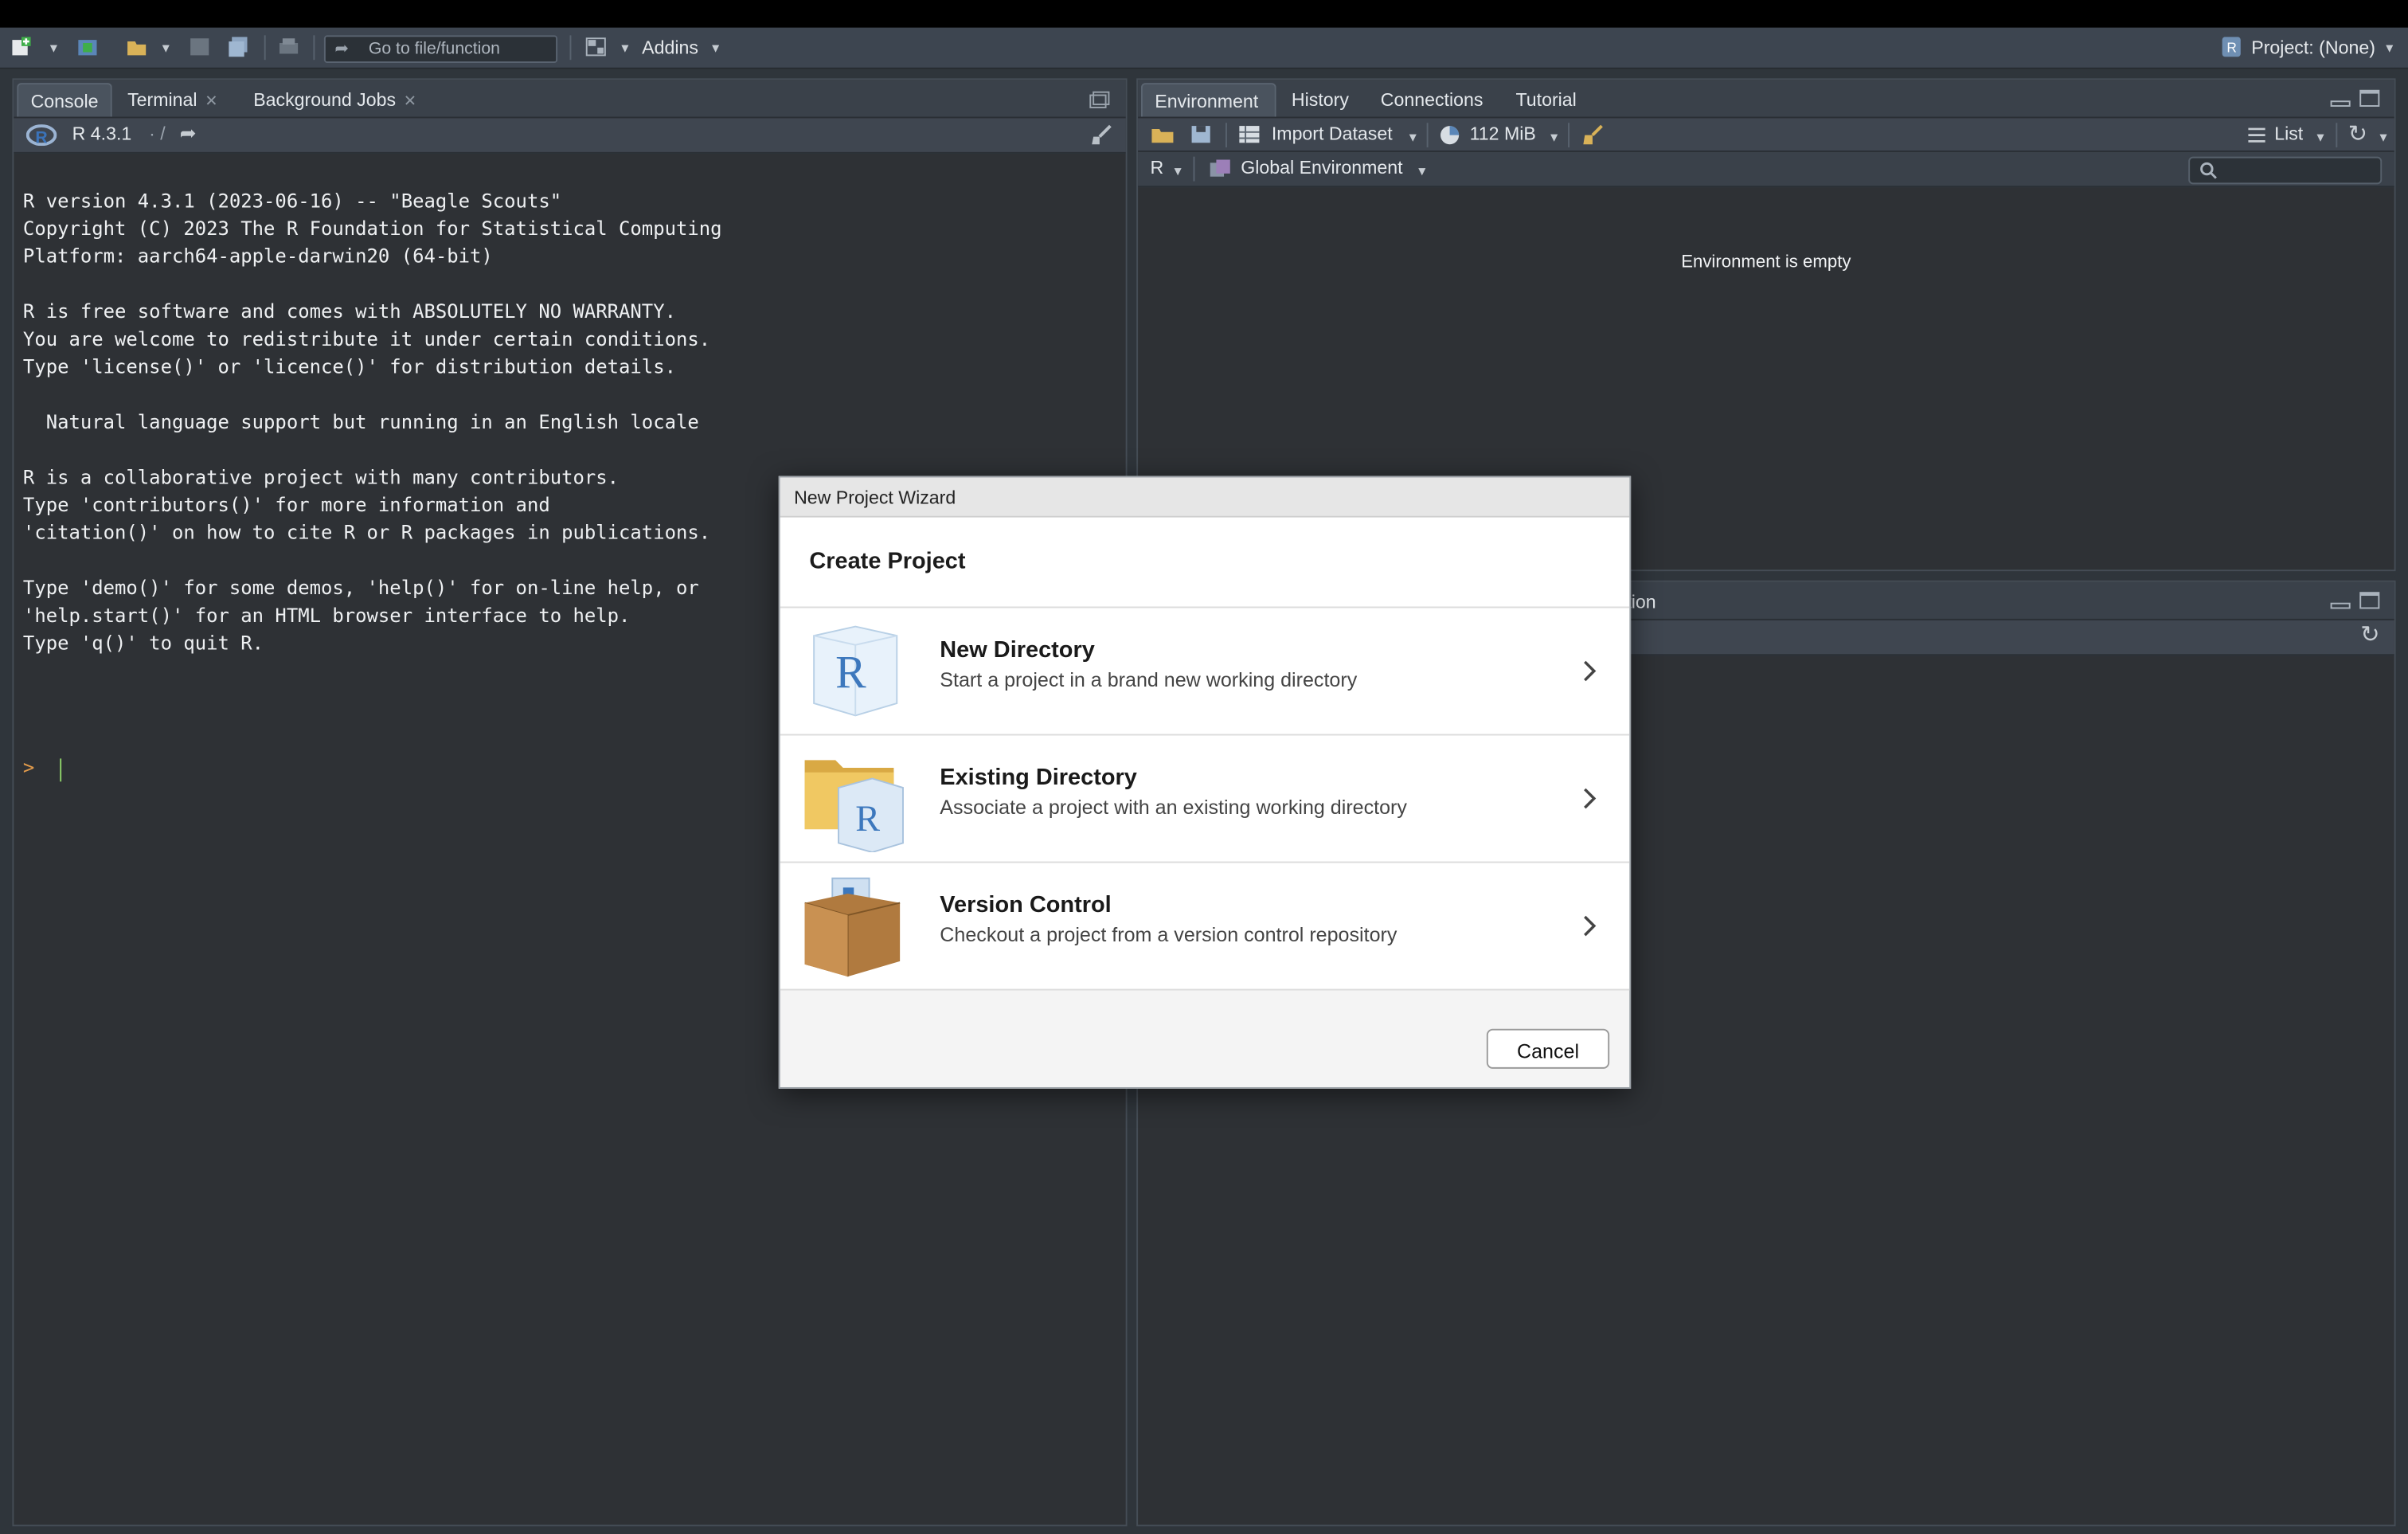  What do you see at coordinates (288, 47) in the screenshot?
I see `print-icon` at bounding box center [288, 47].